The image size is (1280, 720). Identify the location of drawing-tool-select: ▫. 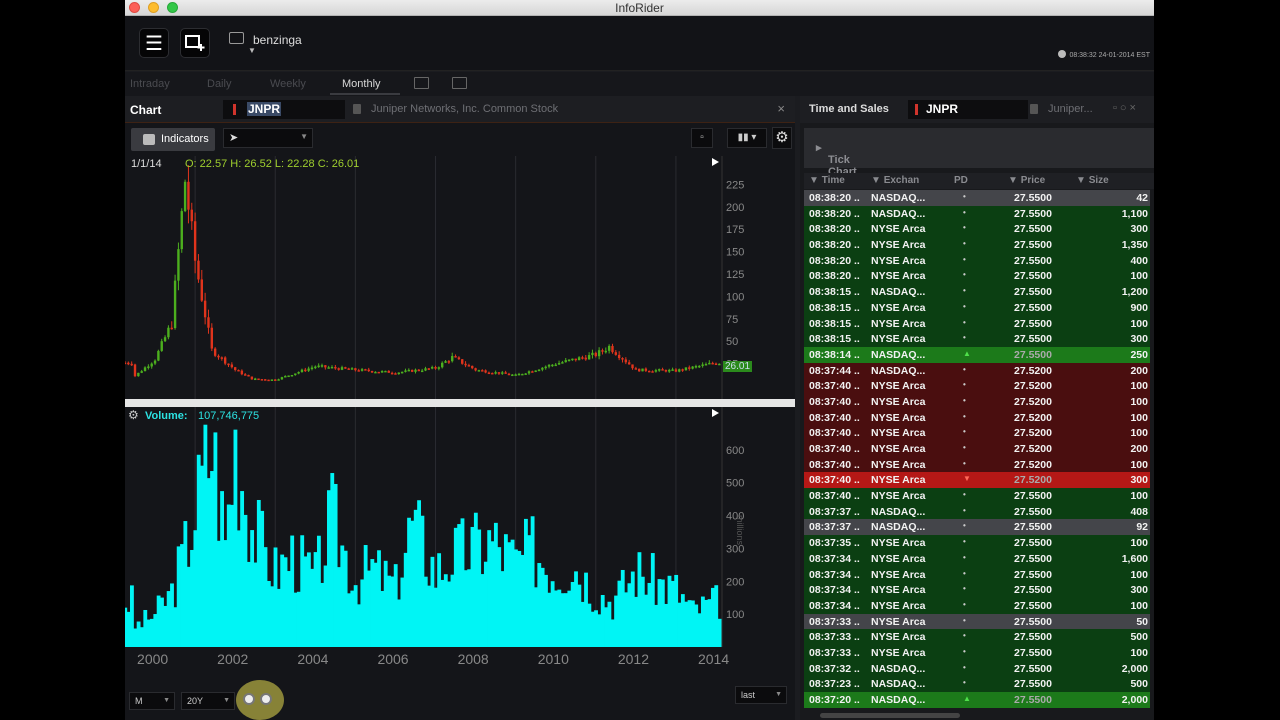
(702, 138).